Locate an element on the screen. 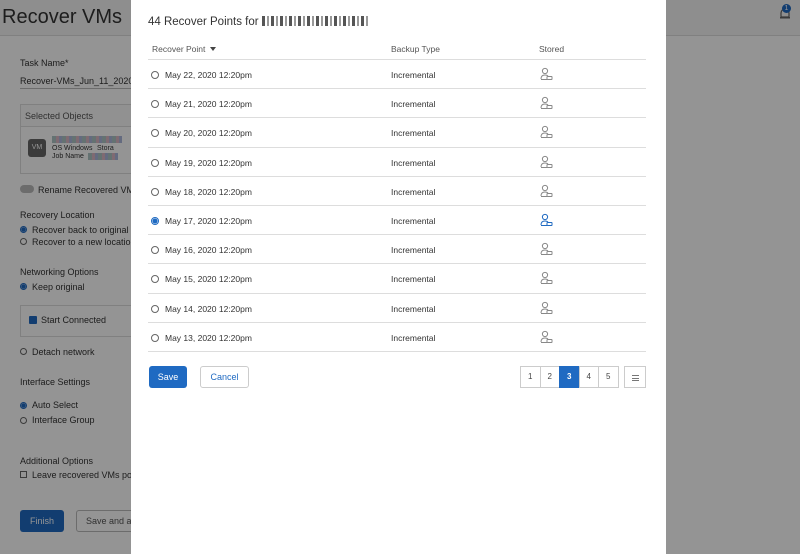  table-row: May 22, 2020 12:20pm Incremental is located at coordinates (397, 75).